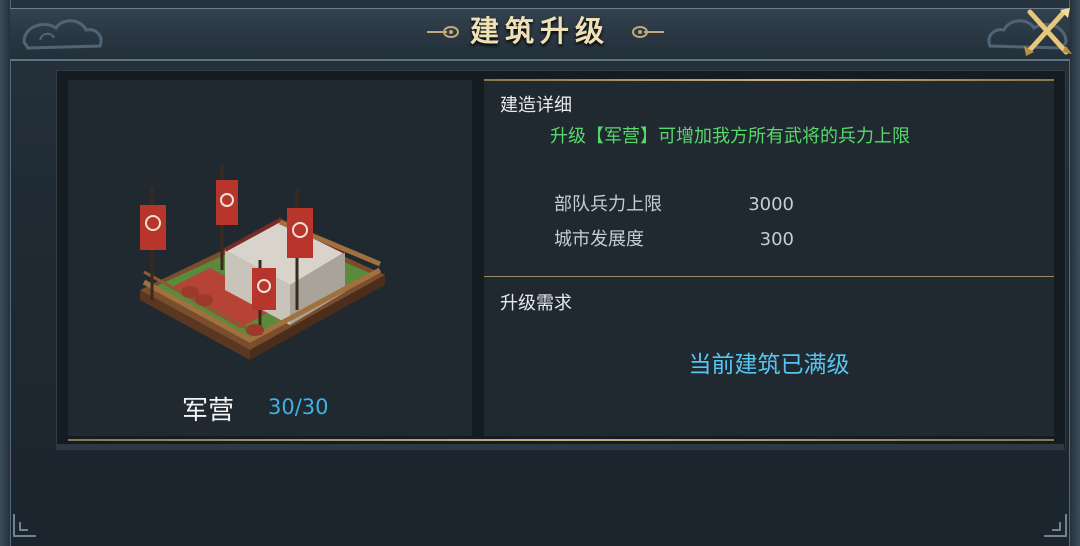 The image size is (1080, 546). Describe the element at coordinates (599, 239) in the screenshot. I see `stat-name: 城市发展度` at that location.